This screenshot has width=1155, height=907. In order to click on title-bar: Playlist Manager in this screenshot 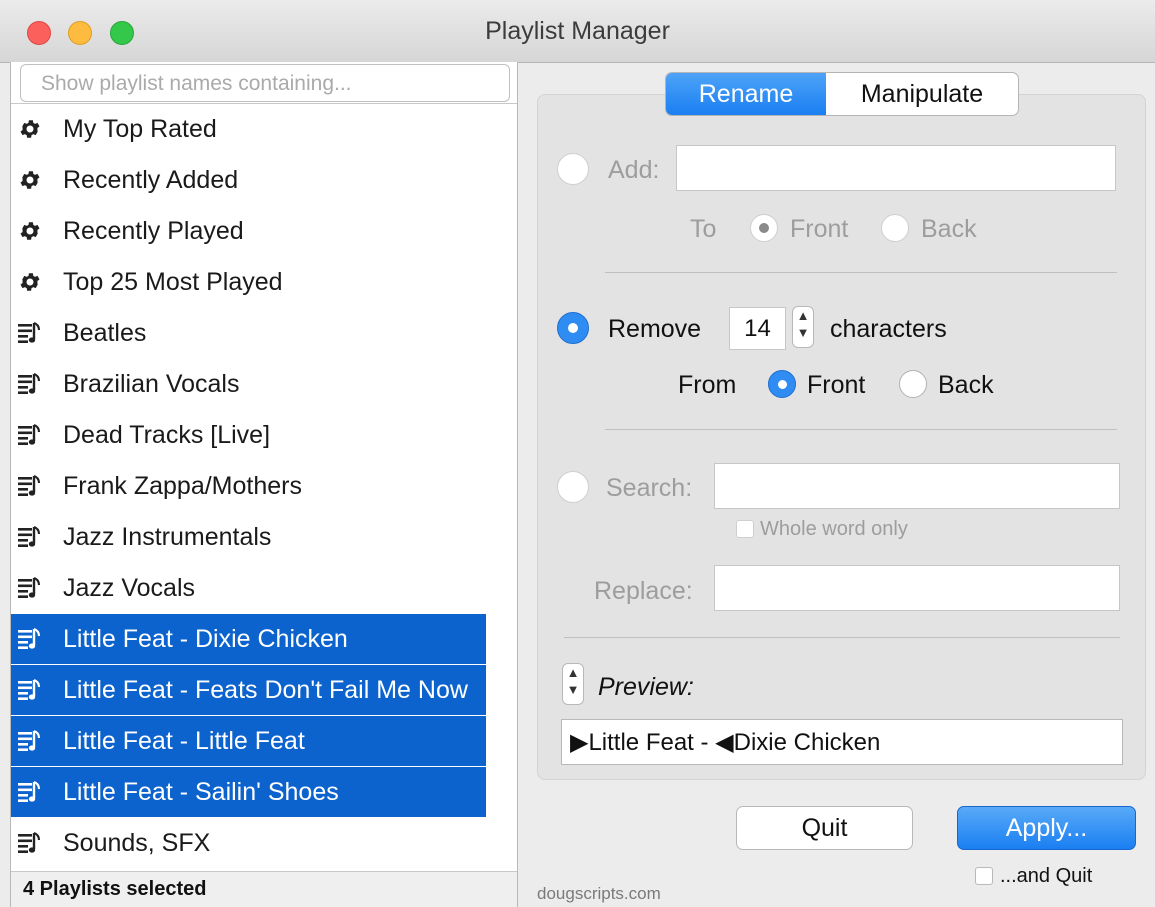, I will do `click(577, 31)`.